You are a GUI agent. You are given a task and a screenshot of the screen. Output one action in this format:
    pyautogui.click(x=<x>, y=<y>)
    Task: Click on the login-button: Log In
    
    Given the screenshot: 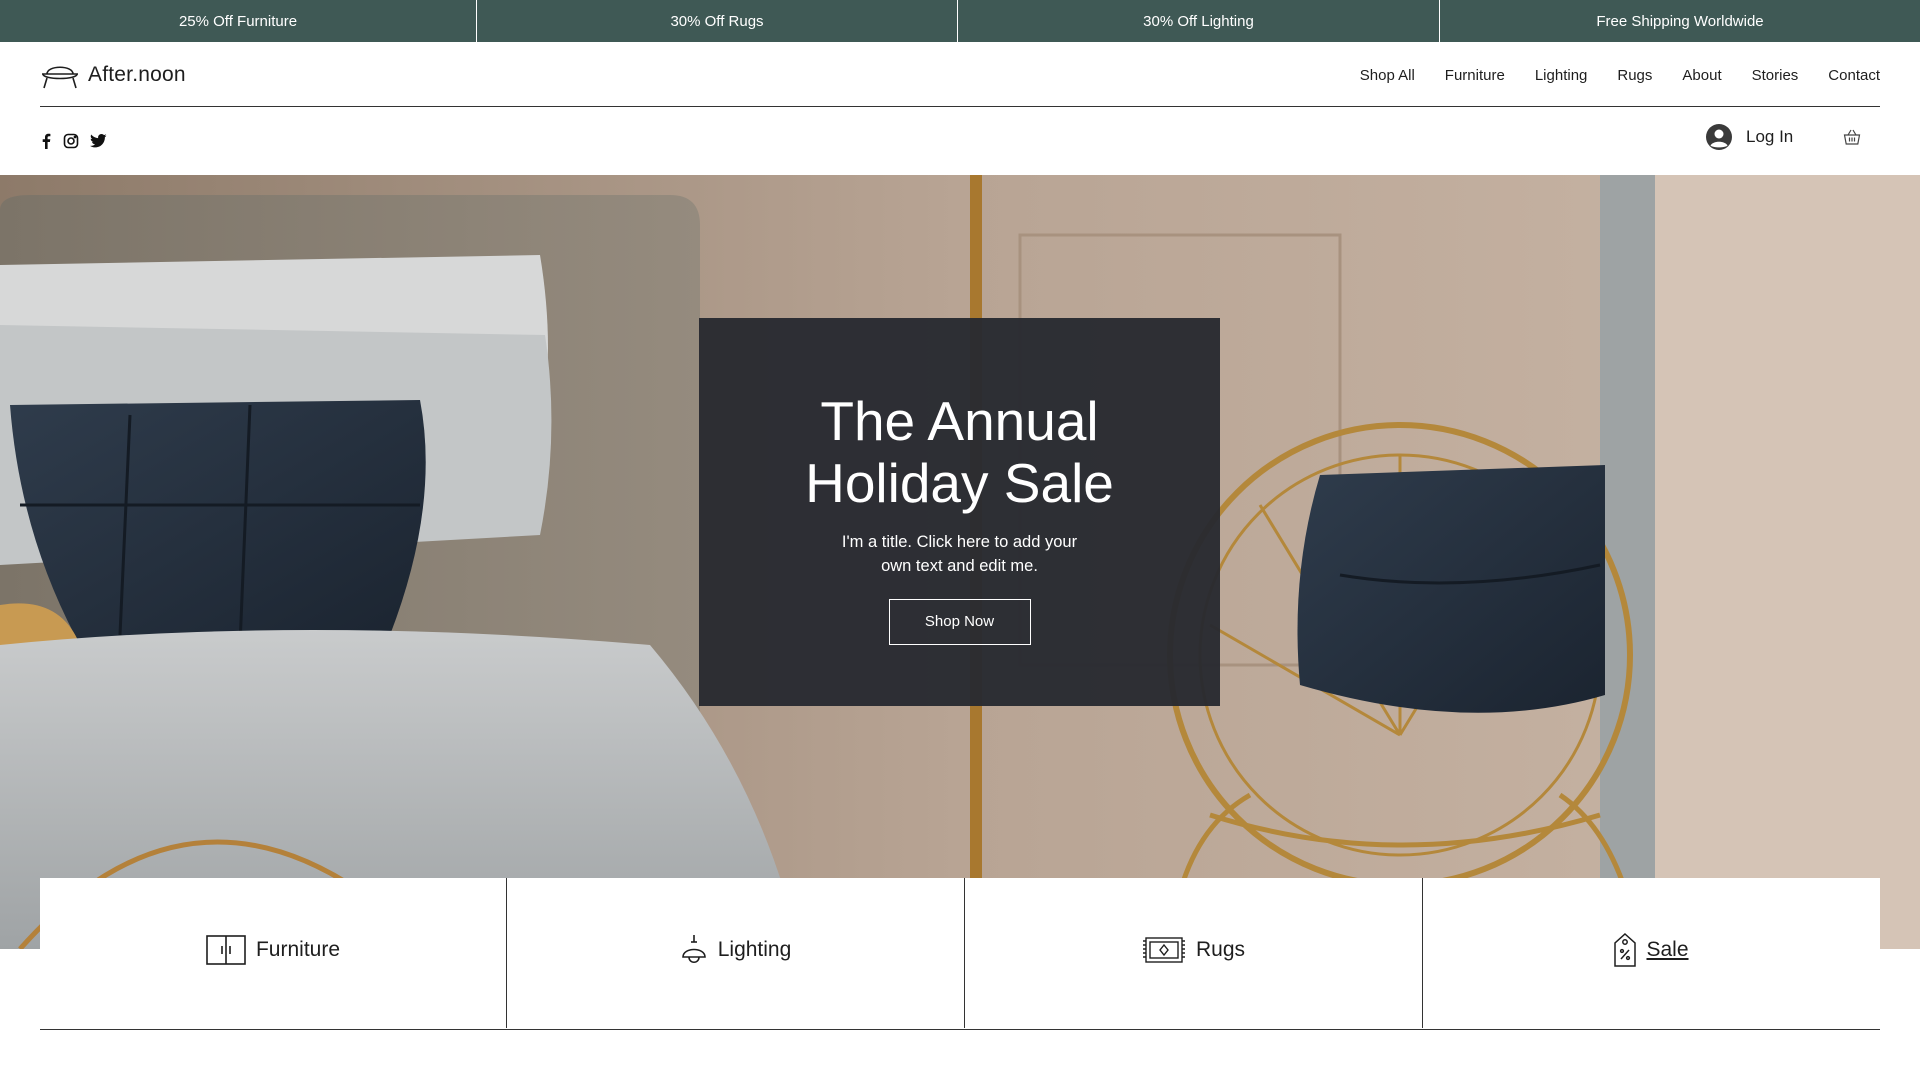 What is the action you would take?
    pyautogui.click(x=1749, y=137)
    